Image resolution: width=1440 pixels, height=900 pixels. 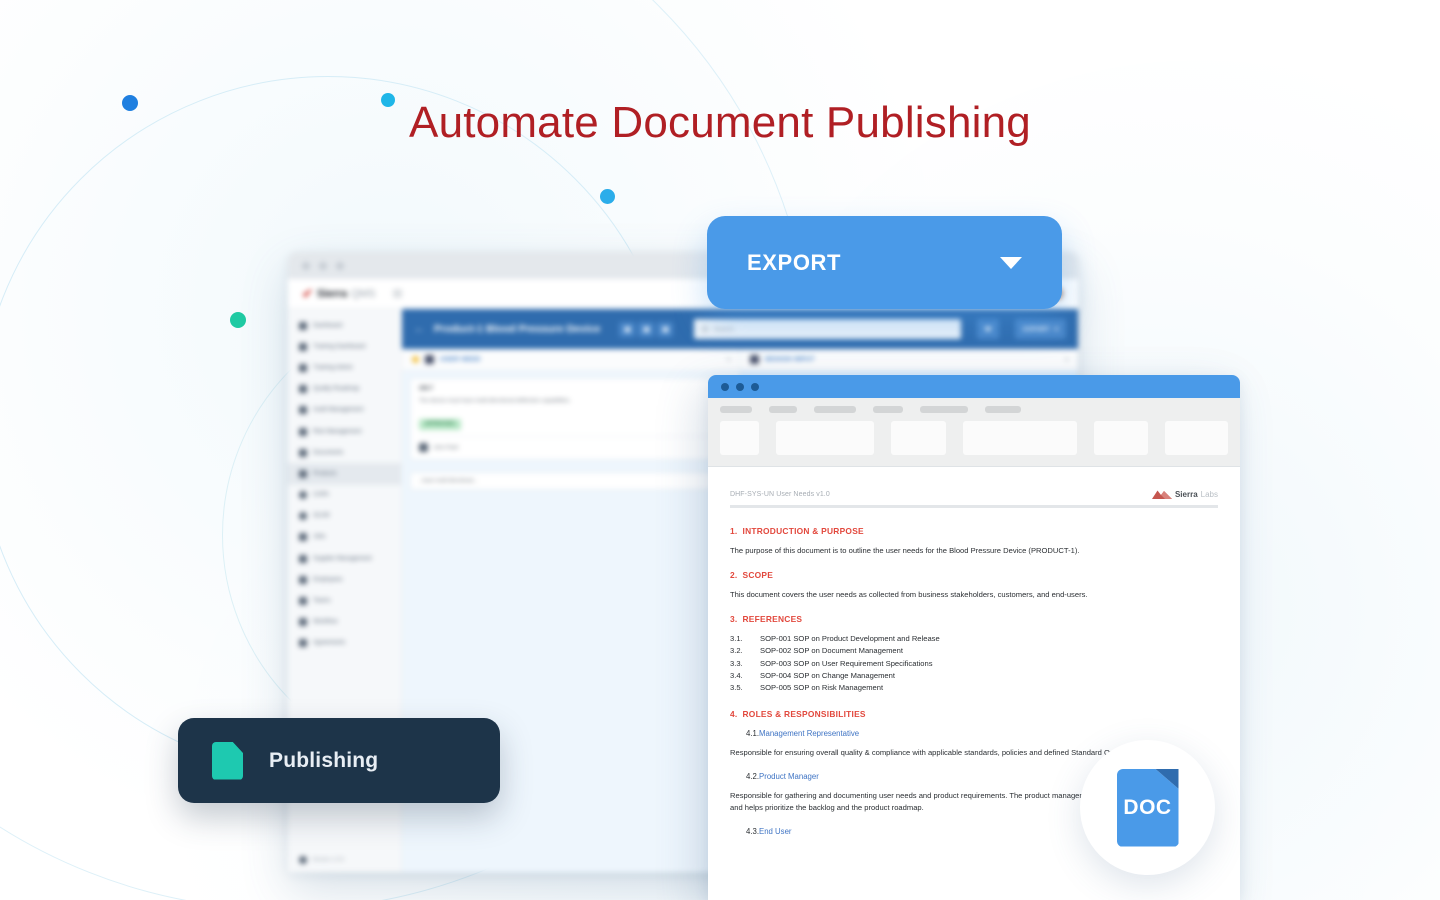 I want to click on logo-suffix: Labs, so click(x=1209, y=494).